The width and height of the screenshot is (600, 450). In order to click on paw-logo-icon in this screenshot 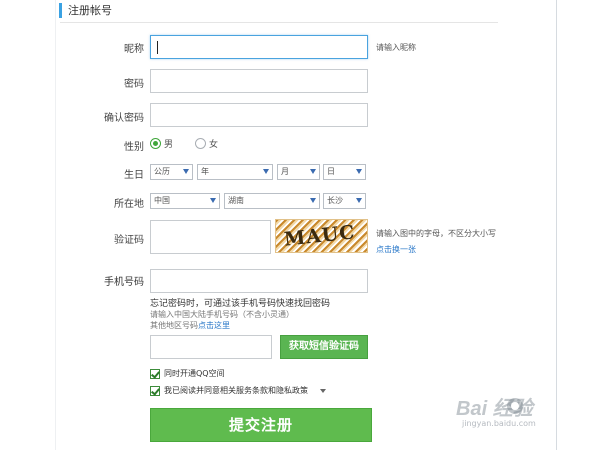, I will do `click(515, 406)`.